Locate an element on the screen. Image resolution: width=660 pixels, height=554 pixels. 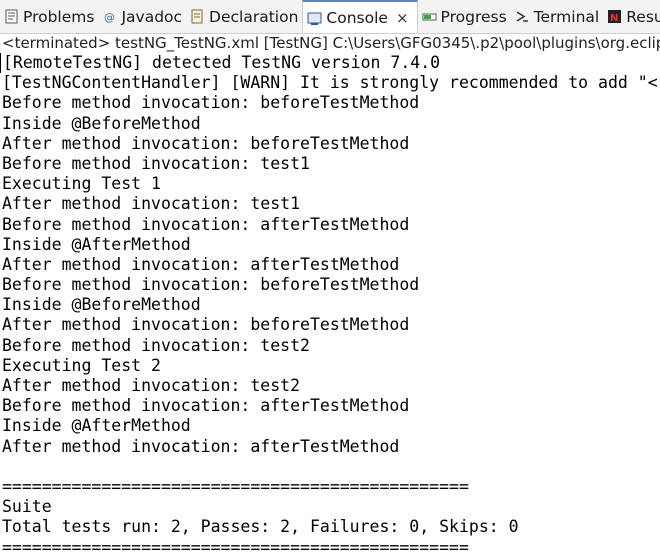
console-line: Before method invocation: test2 is located at coordinates (156, 345).